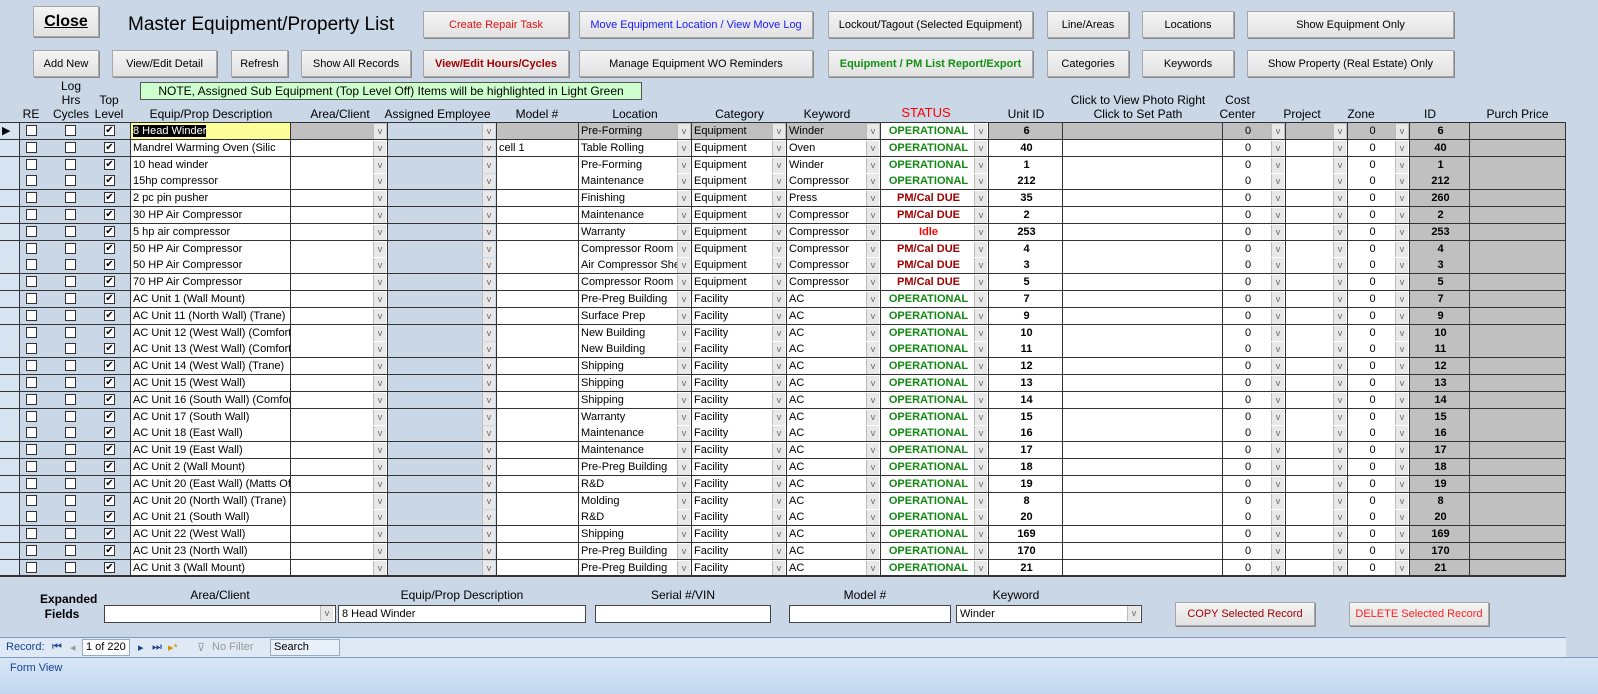 This screenshot has width=1598, height=694. What do you see at coordinates (211, 164) in the screenshot?
I see `desc-cell: 10 head winder` at bounding box center [211, 164].